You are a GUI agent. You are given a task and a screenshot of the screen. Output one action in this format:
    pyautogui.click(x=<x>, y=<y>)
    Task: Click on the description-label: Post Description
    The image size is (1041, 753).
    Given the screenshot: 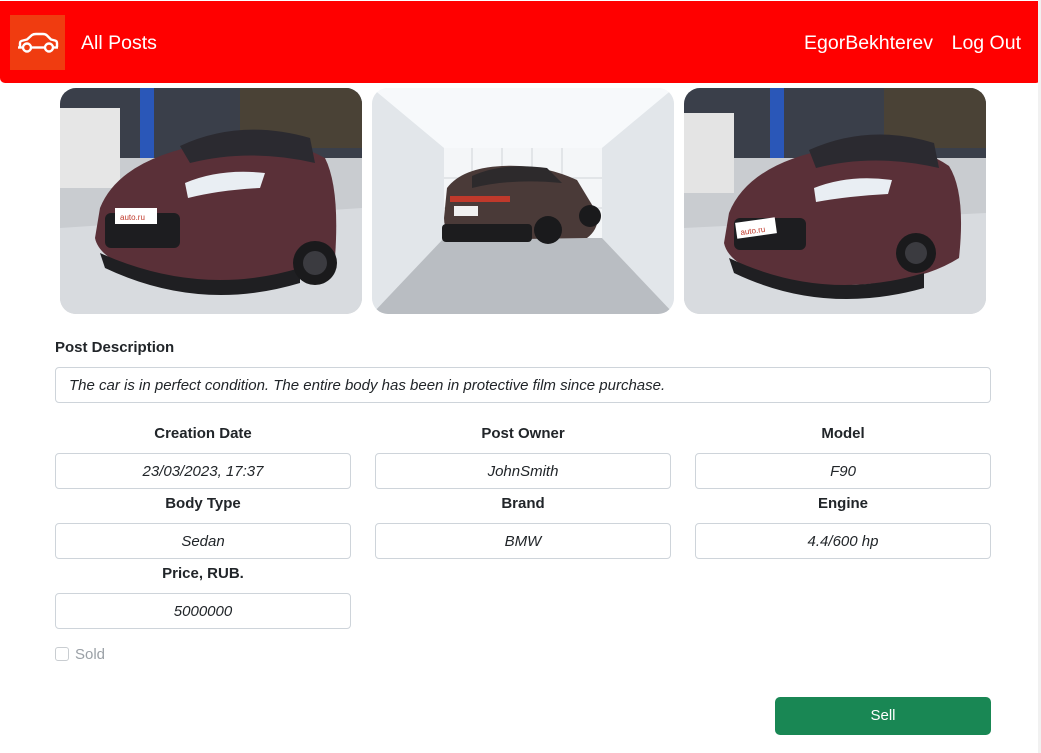 What is the action you would take?
    pyautogui.click(x=115, y=347)
    